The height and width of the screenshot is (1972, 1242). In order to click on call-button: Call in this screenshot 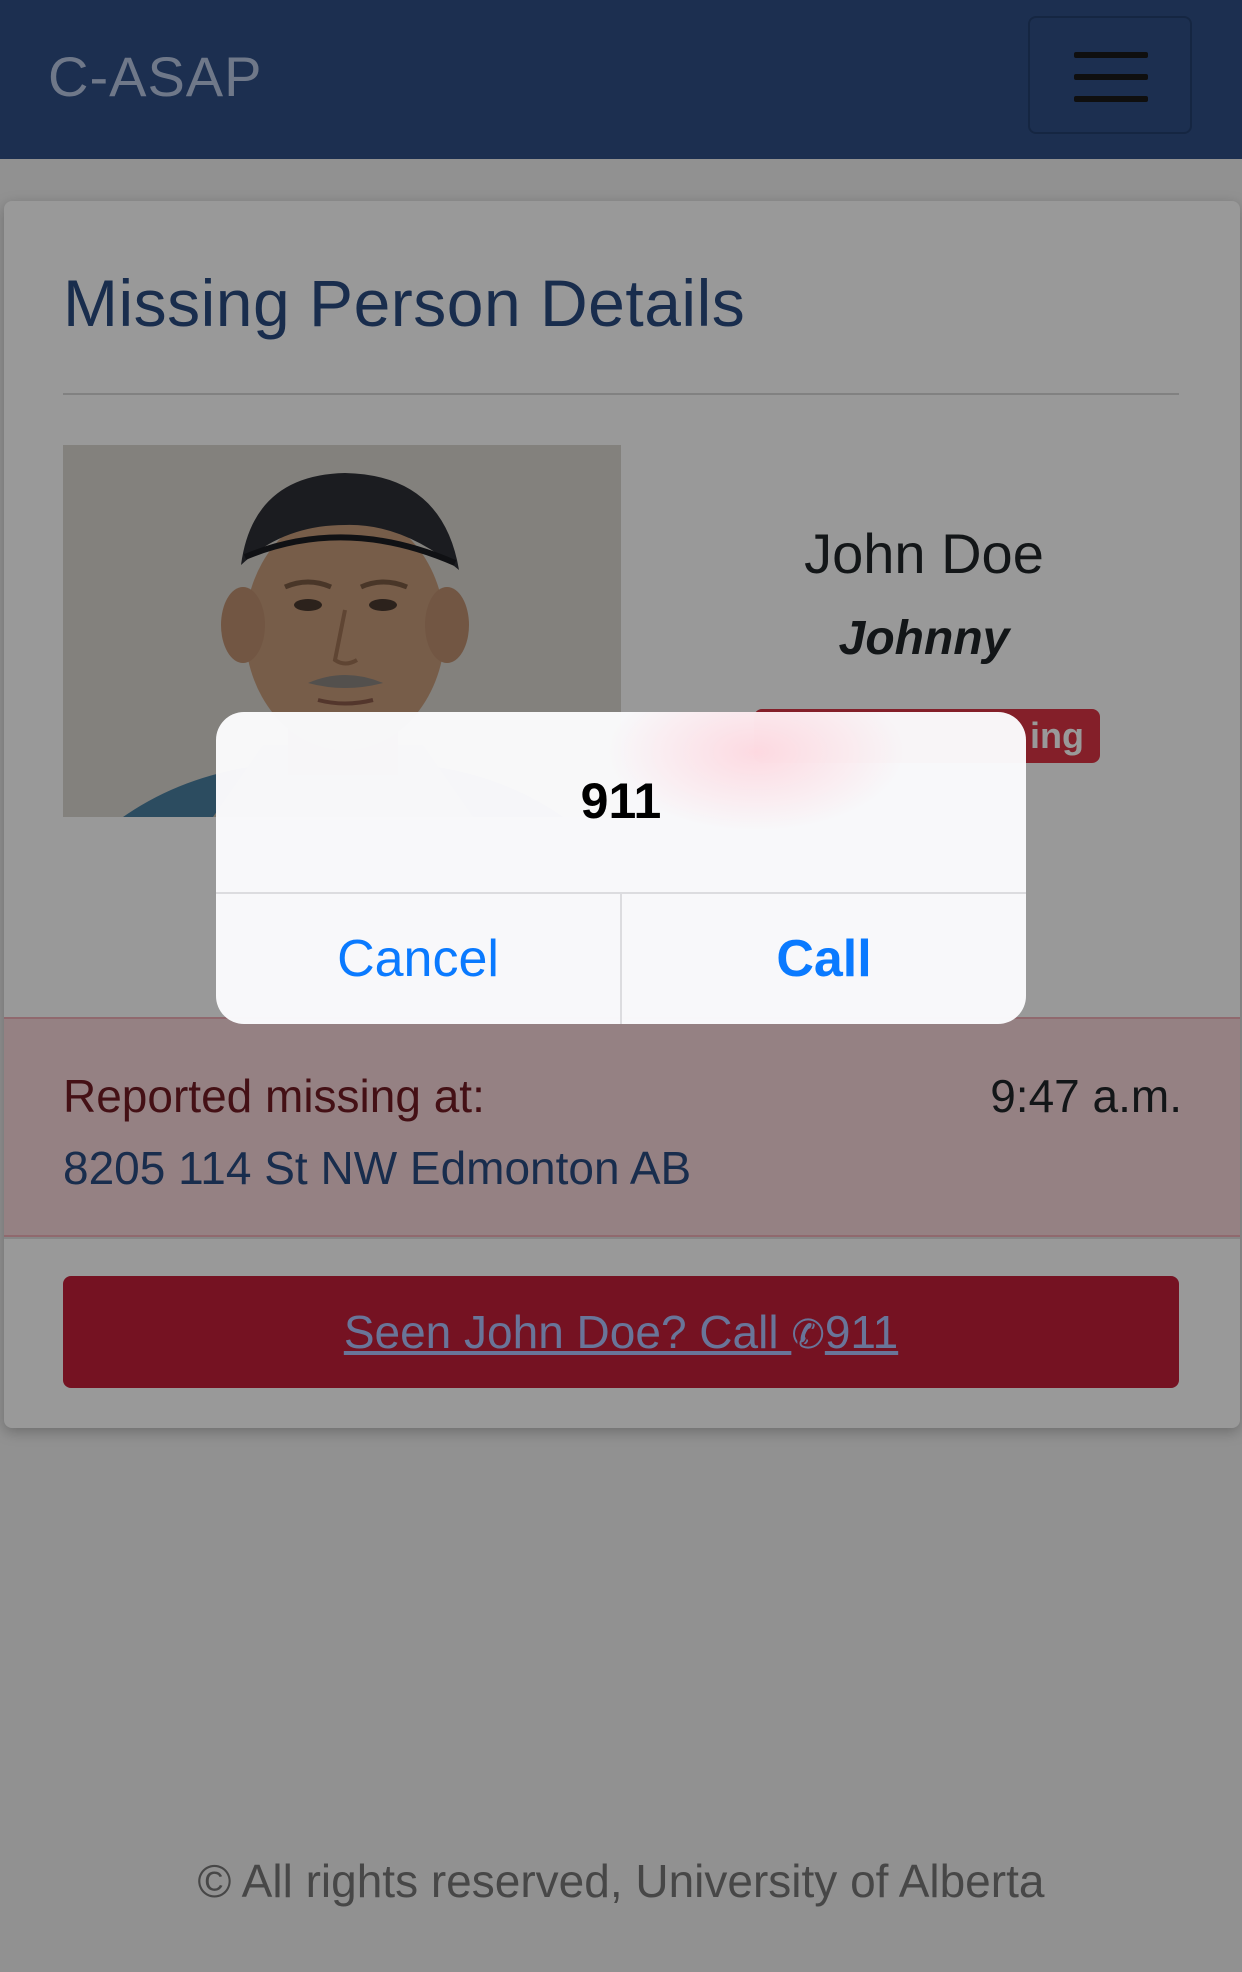, I will do `click(824, 959)`.